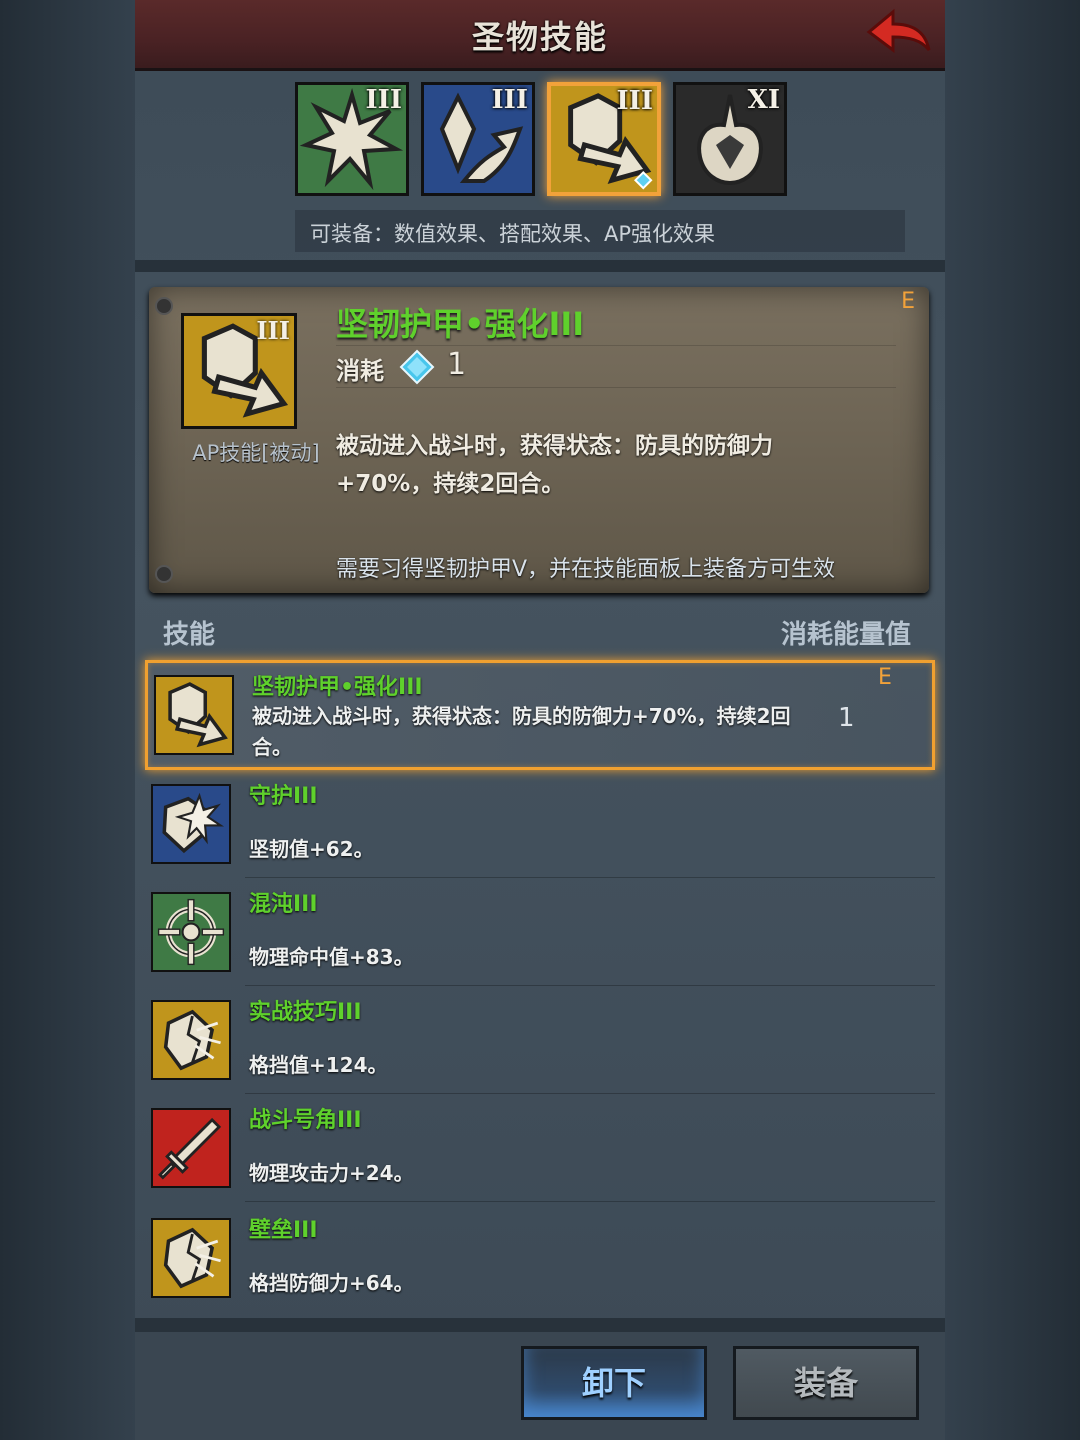  What do you see at coordinates (460, 324) in the screenshot?
I see `detail-skill-name: 坚韧护甲•强化III` at bounding box center [460, 324].